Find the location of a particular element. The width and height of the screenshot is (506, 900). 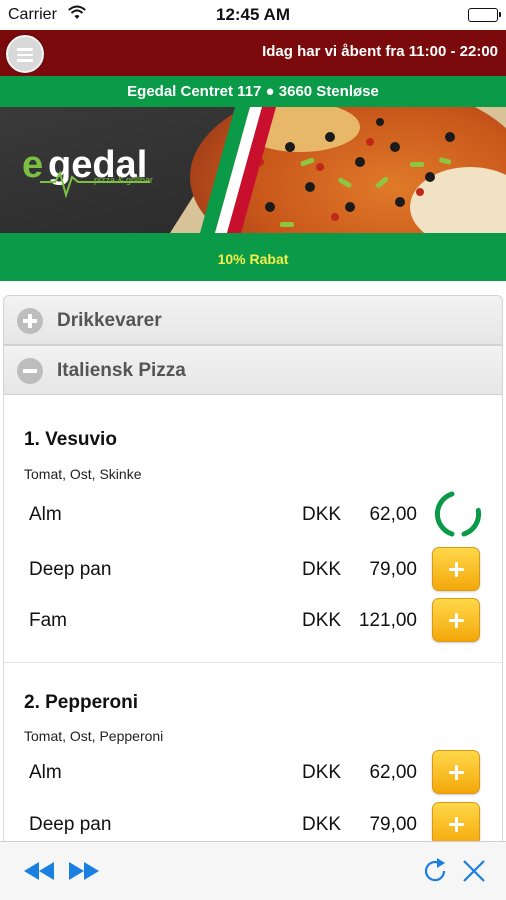

restaurant-banner: e gedal pizza & grillbar is located at coordinates (253, 170).